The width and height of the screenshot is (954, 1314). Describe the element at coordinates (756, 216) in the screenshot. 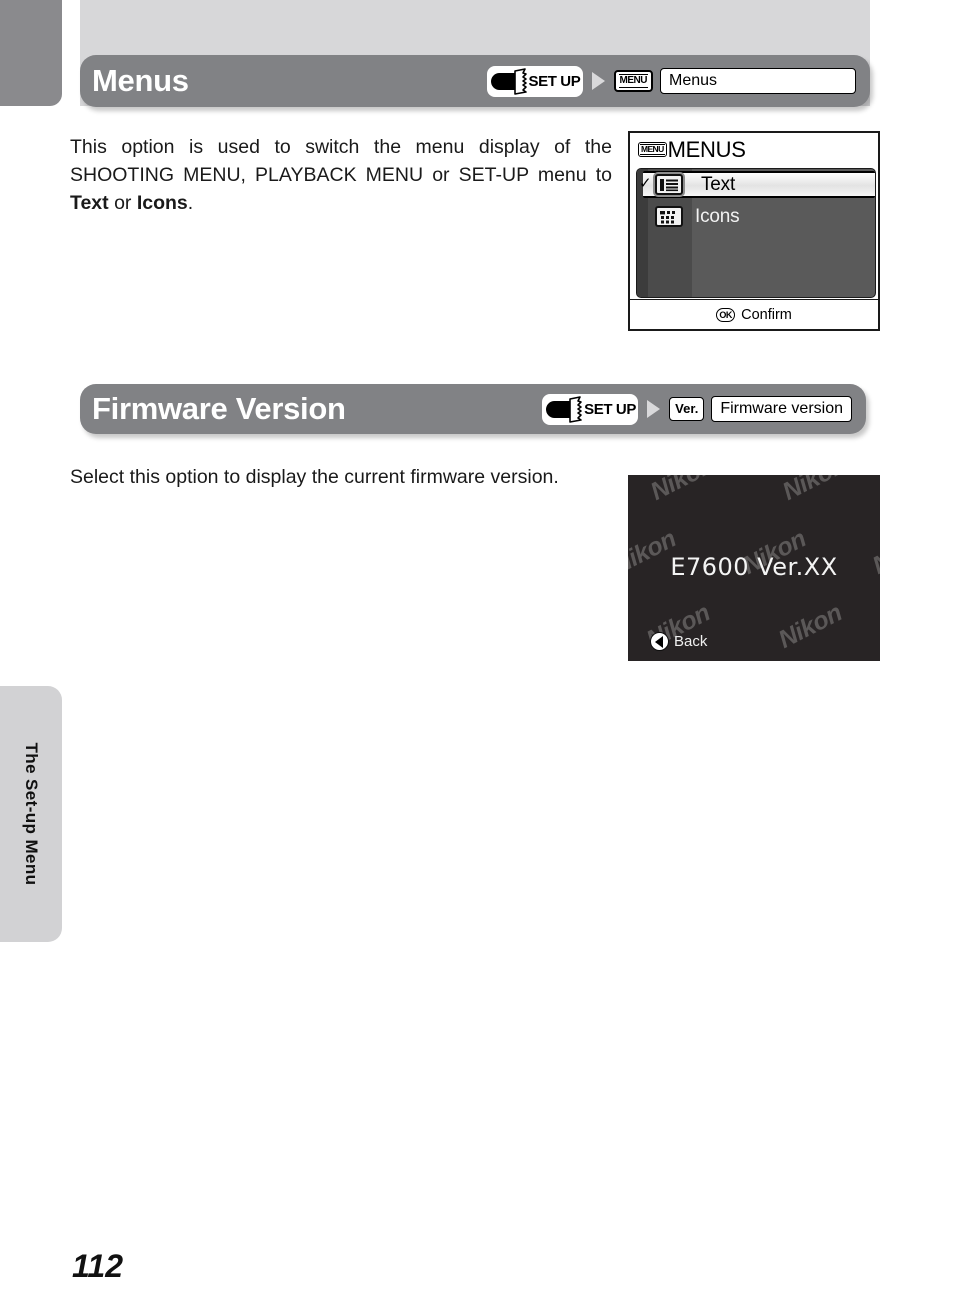

I see `menu-item-icons: Icons` at that location.